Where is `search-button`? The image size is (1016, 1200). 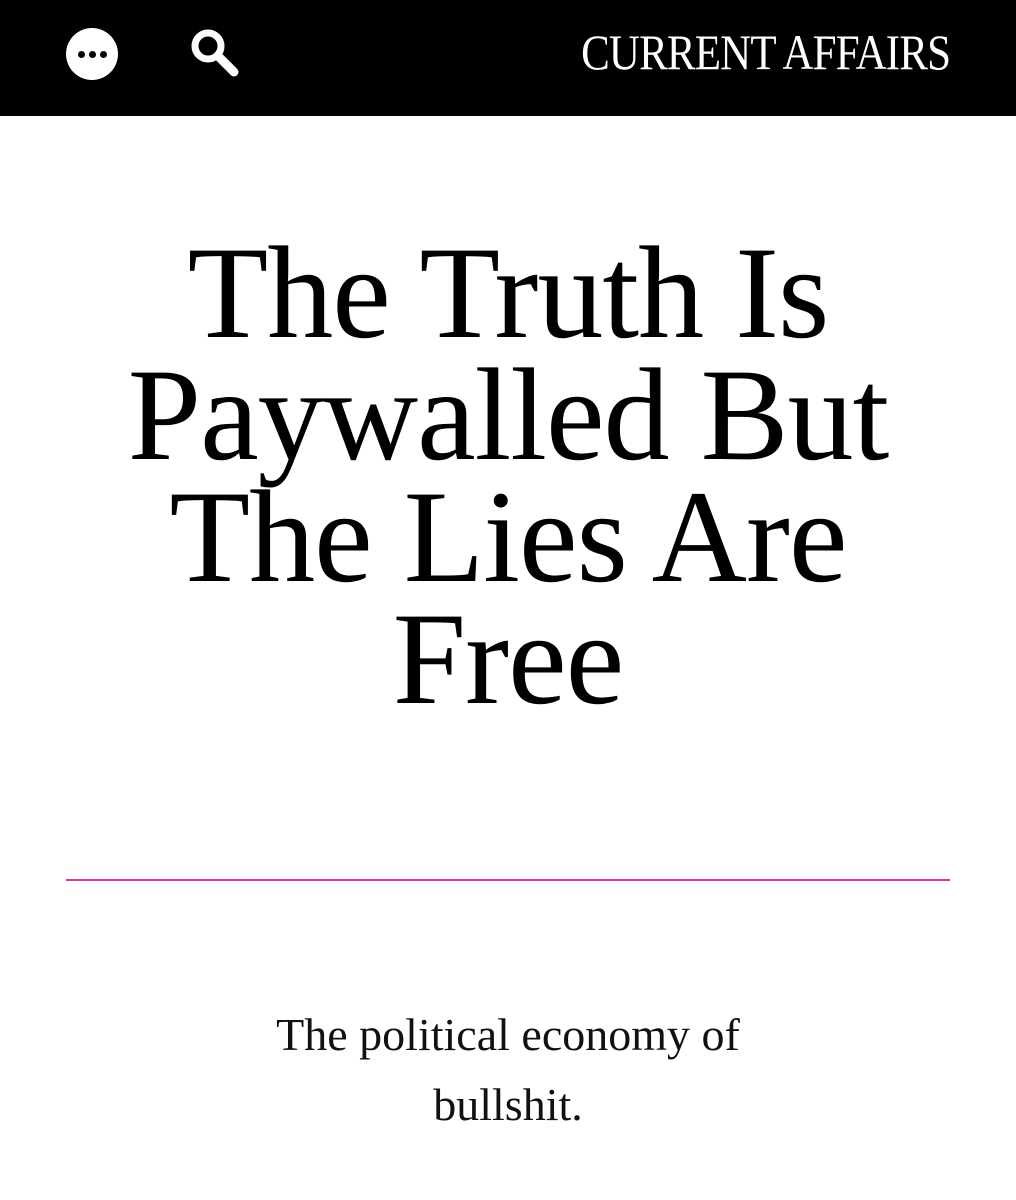
search-button is located at coordinates (214, 52).